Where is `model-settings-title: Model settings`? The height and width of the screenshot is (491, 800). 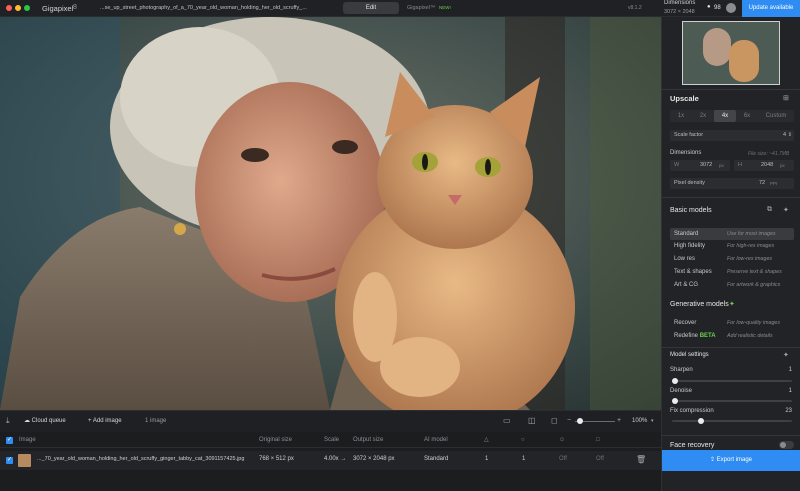
model-settings-title: Model settings is located at coordinates (689, 355).